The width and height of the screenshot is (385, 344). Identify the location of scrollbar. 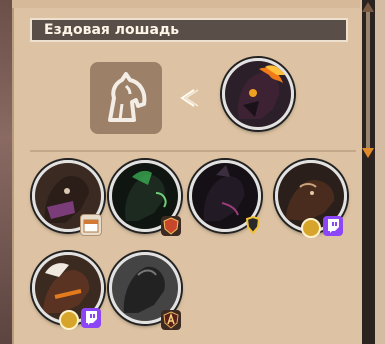
(368, 80).